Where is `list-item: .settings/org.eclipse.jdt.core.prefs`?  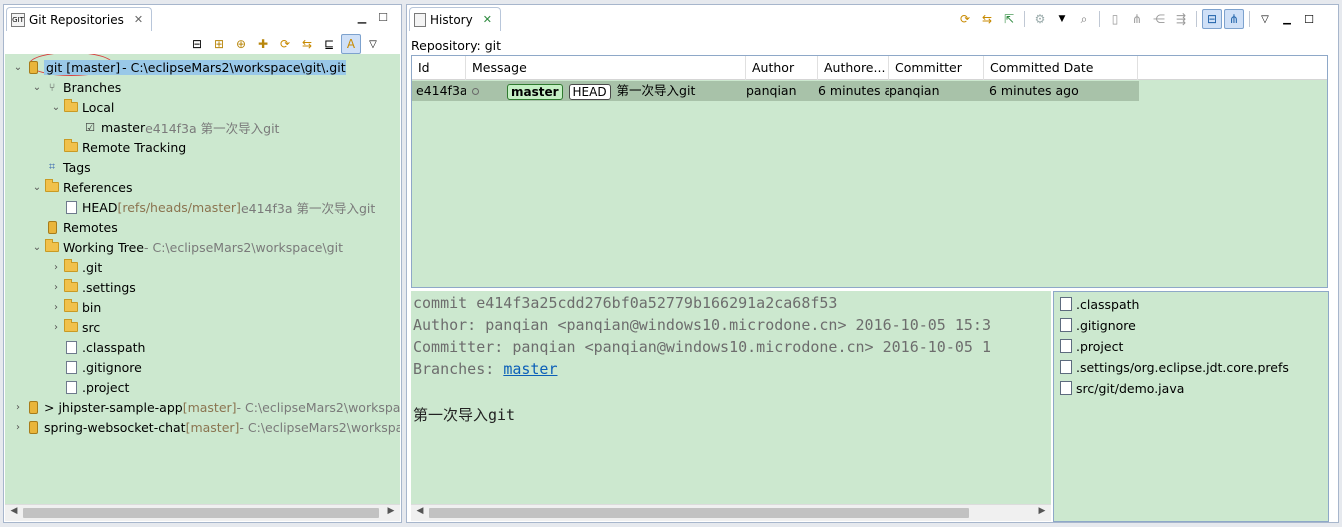
list-item: .settings/org.eclipse.jdt.core.prefs is located at coordinates (1174, 367).